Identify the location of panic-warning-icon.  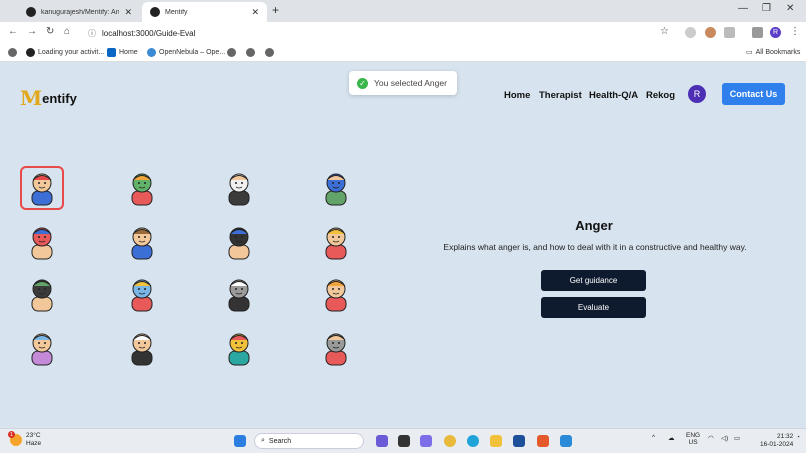
(142, 294).